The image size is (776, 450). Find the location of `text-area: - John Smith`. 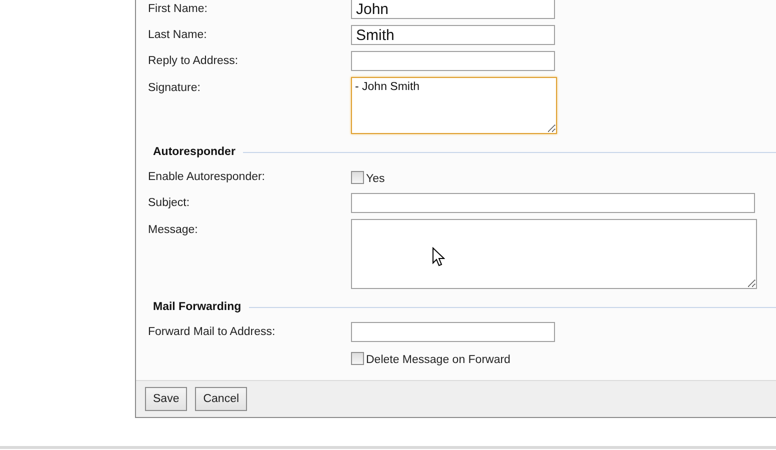

text-area: - John Smith is located at coordinates (454, 105).